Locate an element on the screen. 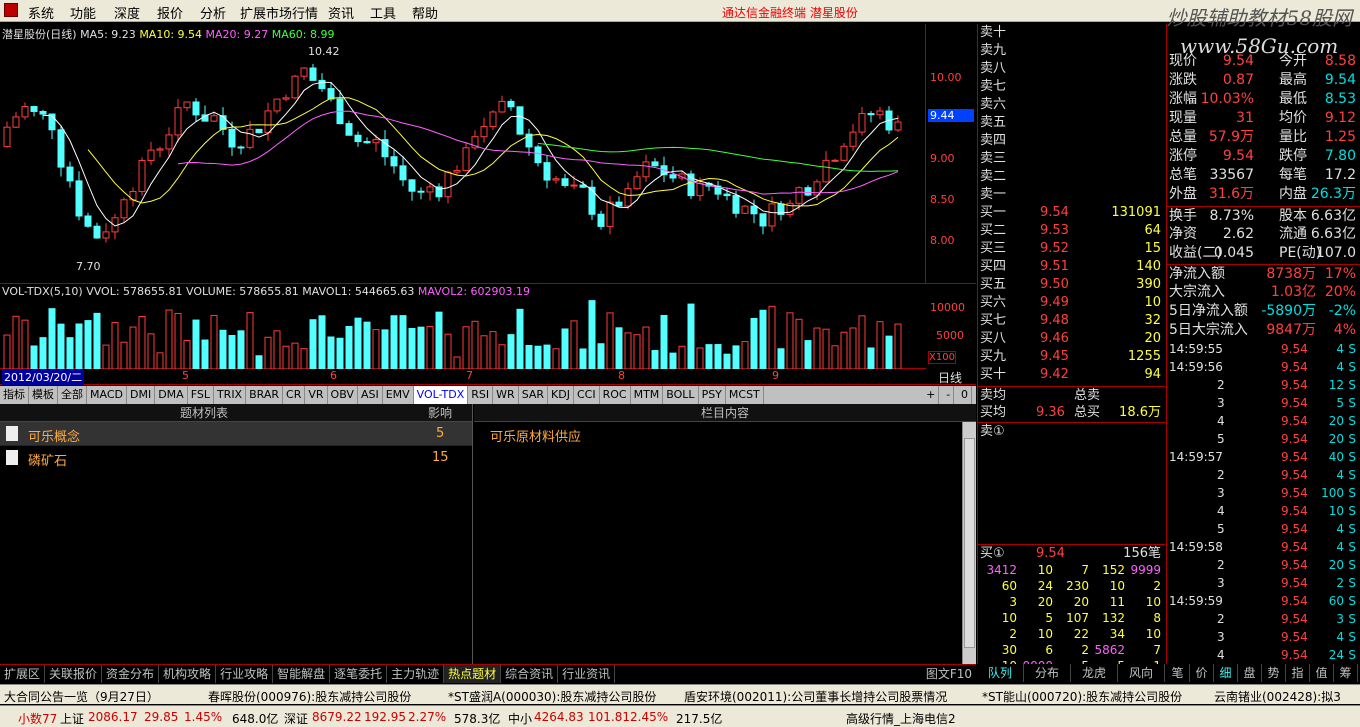  indicator-tab: VOL-TDX is located at coordinates (441, 395).